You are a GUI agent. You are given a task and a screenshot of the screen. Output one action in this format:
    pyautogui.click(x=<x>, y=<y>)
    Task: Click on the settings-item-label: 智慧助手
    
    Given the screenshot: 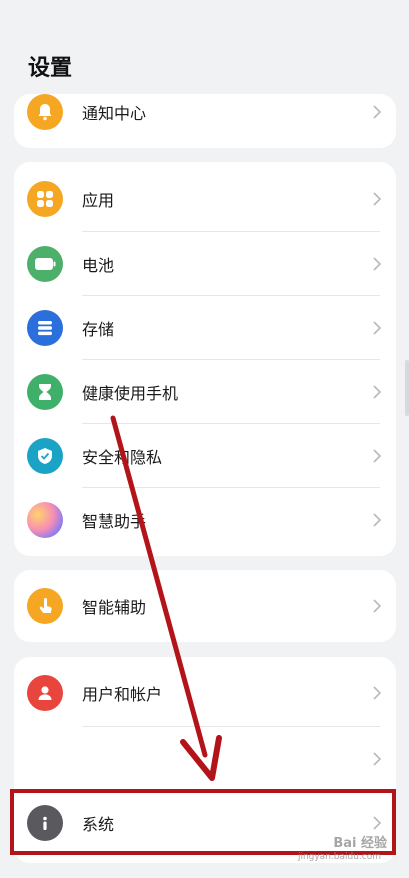 What is the action you would take?
    pyautogui.click(x=114, y=521)
    